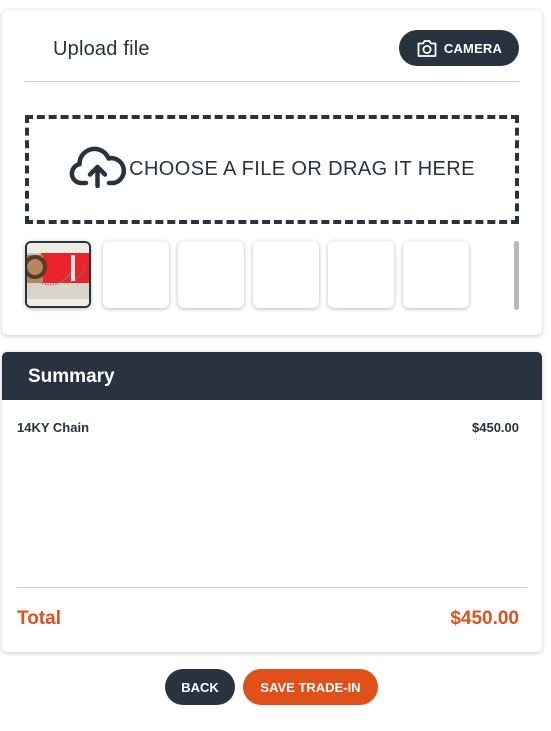 This screenshot has height=731, width=551. I want to click on upload-divider, so click(272, 81).